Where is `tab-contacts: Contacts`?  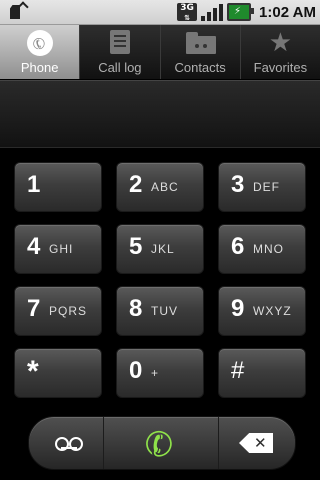 tab-contacts: Contacts is located at coordinates (199, 52).